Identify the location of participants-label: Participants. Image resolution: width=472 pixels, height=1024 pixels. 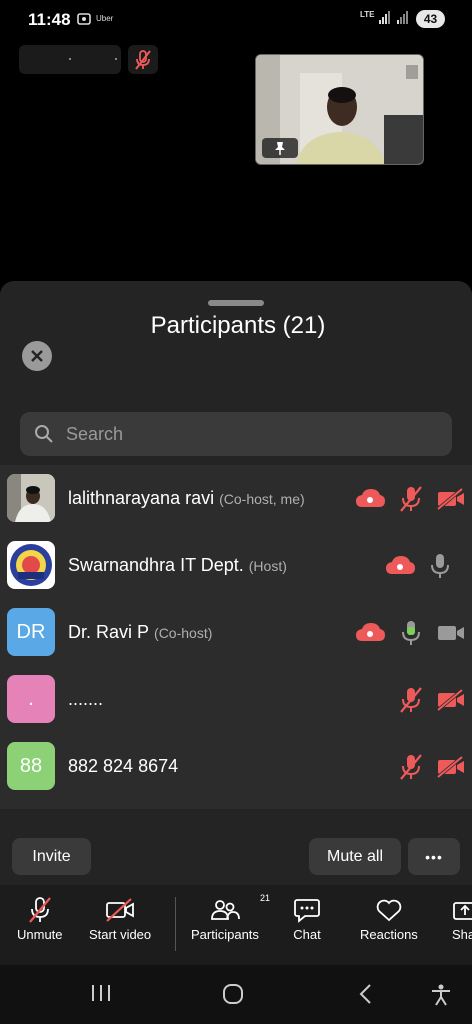
(225, 934).